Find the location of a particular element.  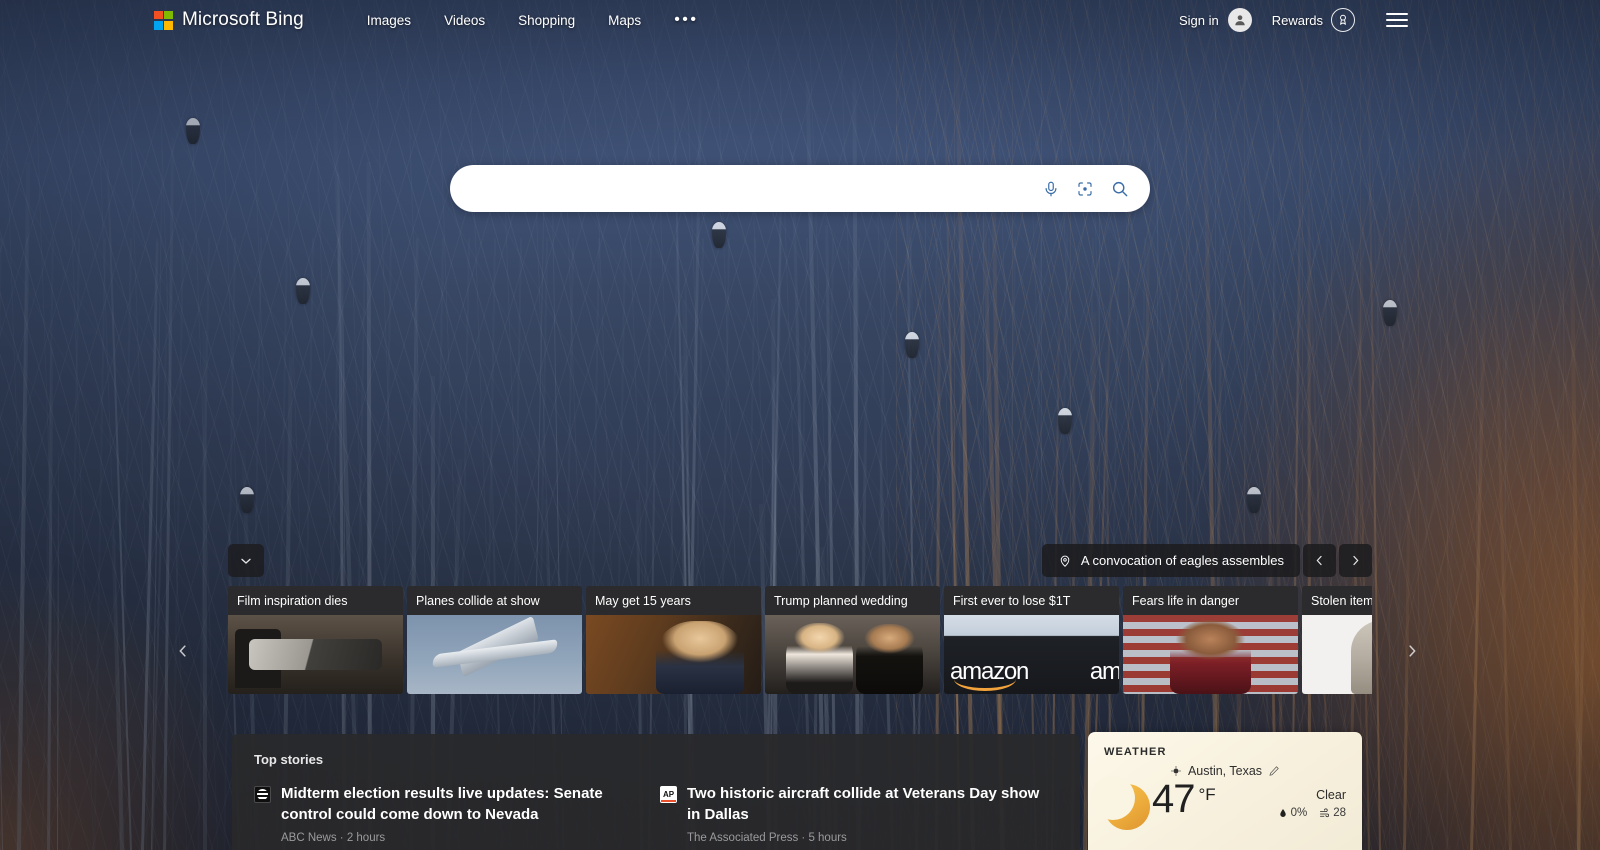

carousel-card-title: Film inspiration dies is located at coordinates (315, 600).